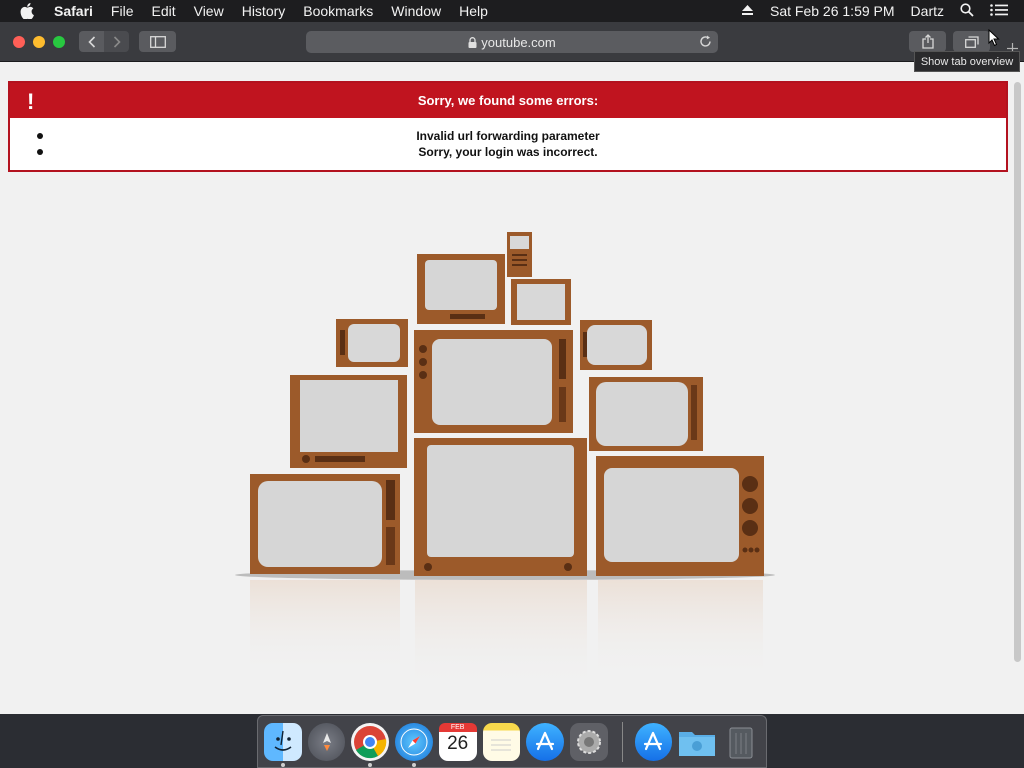 This screenshot has width=1024, height=768. What do you see at coordinates (472, 42) in the screenshot?
I see `lock-icon` at bounding box center [472, 42].